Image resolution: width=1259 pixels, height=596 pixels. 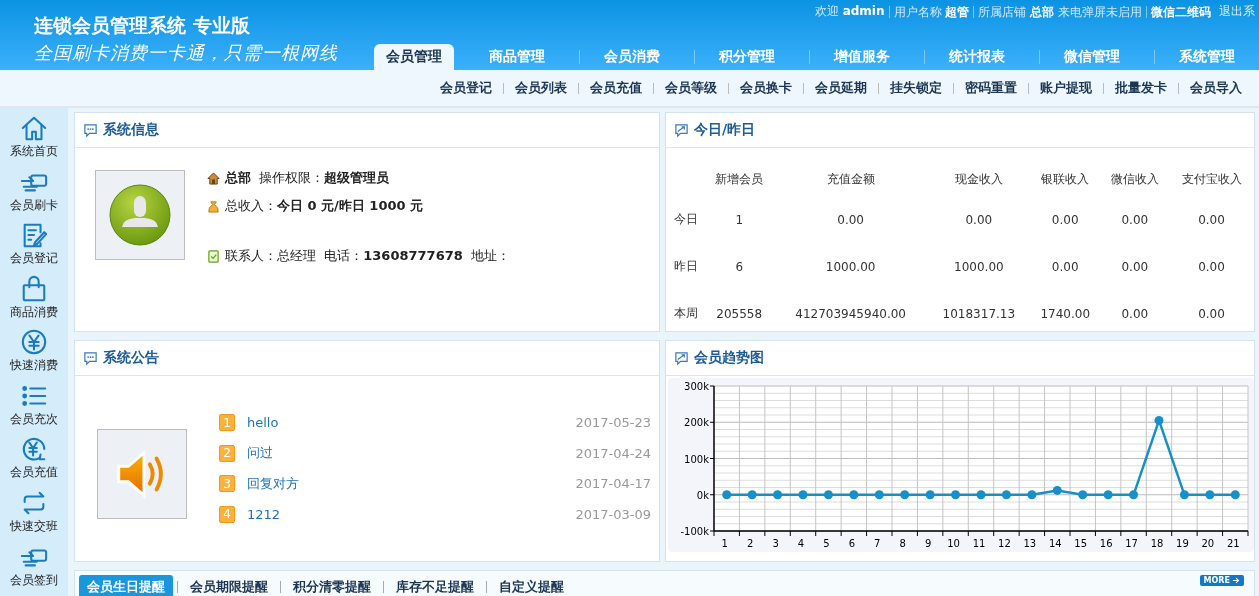 What do you see at coordinates (826, 543) in the screenshot?
I see `axis-label: 5` at bounding box center [826, 543].